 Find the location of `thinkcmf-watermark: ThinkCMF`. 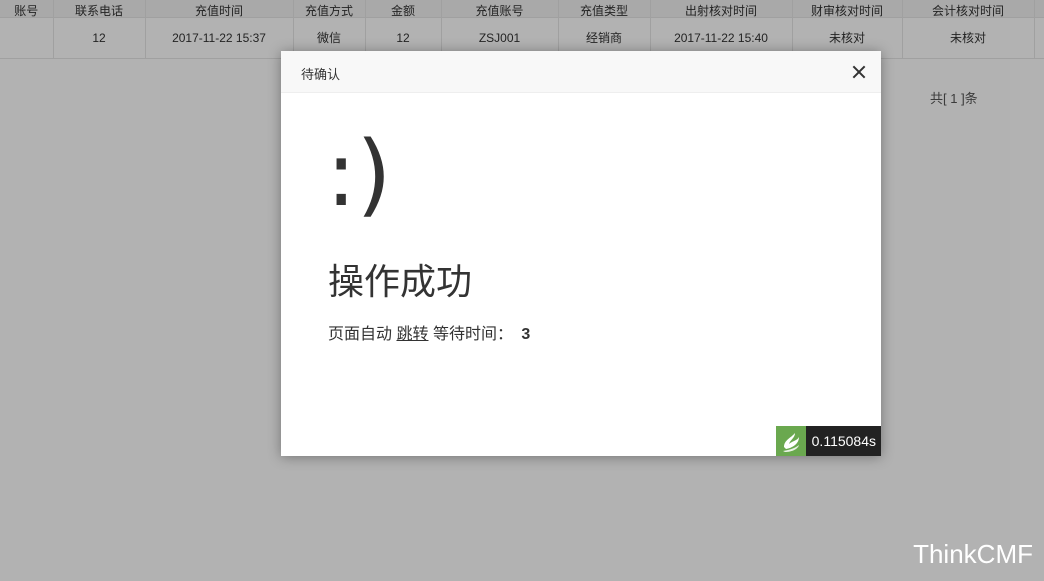

thinkcmf-watermark: ThinkCMF is located at coordinates (973, 554).